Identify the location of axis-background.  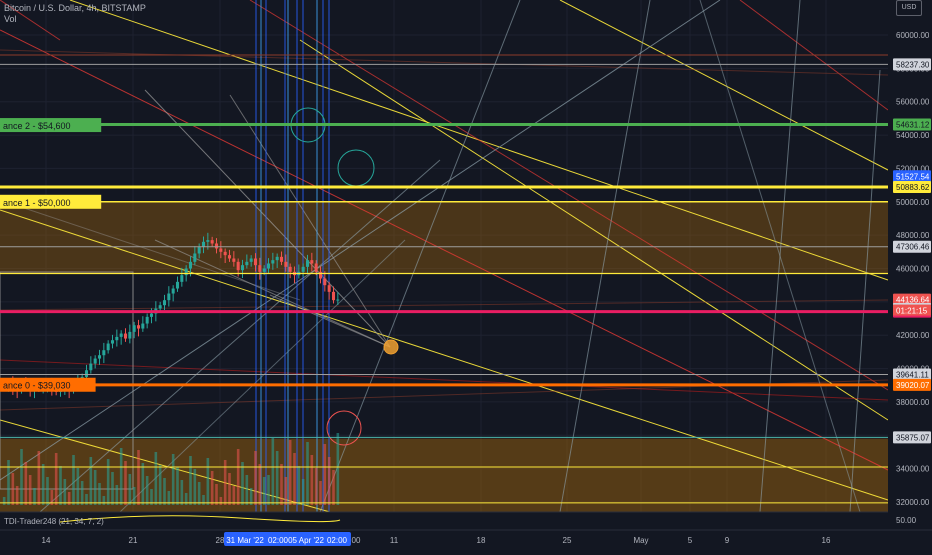
(466, 540).